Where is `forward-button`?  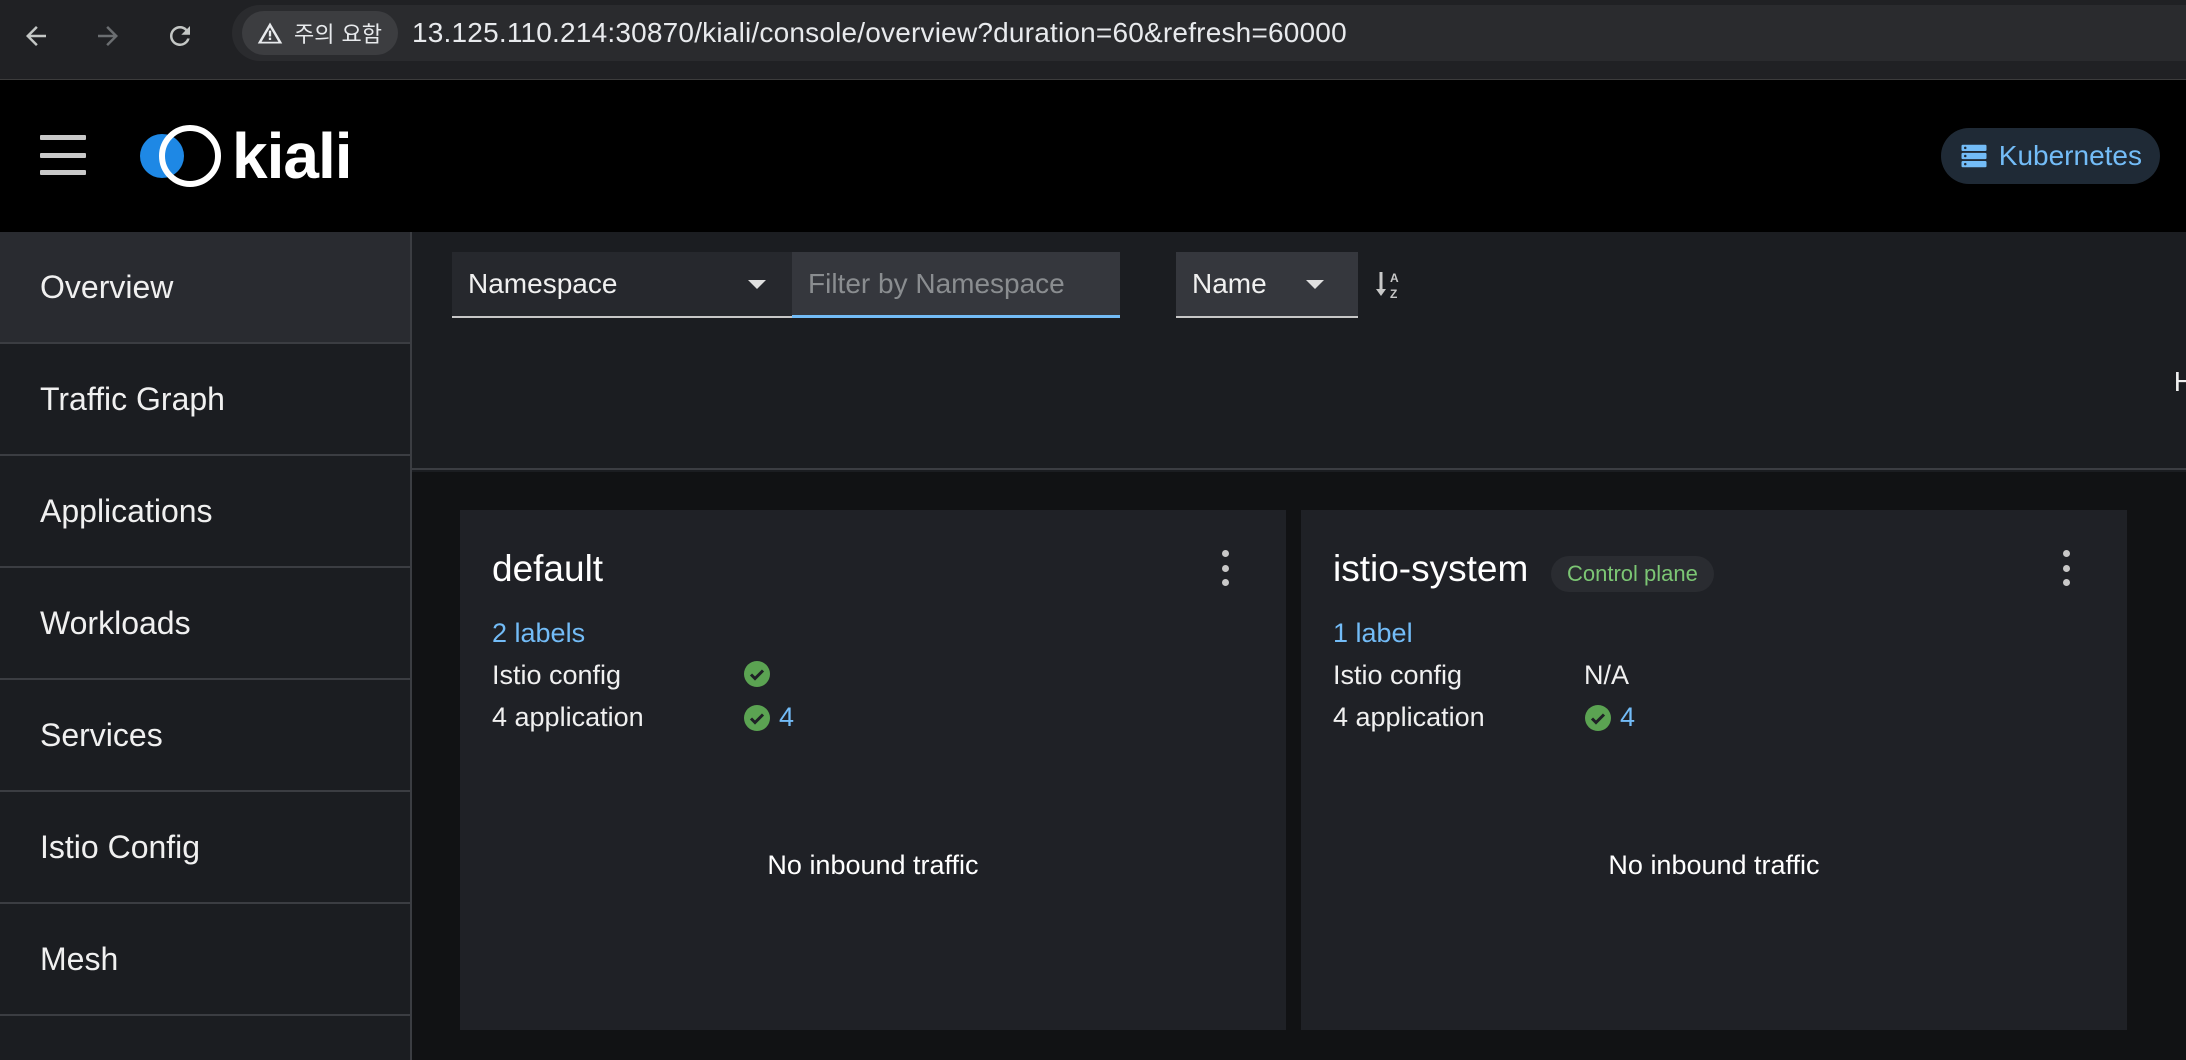 forward-button is located at coordinates (108, 36).